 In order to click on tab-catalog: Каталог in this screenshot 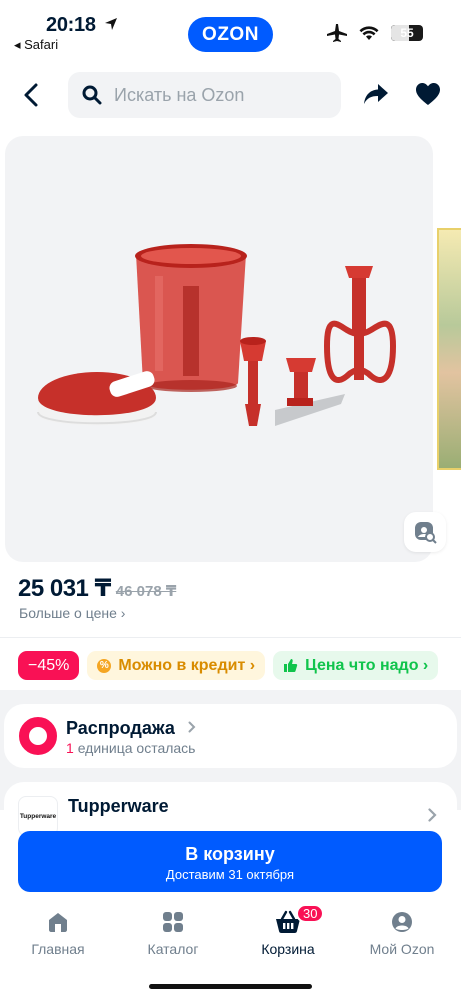, I will do `click(173, 932)`.